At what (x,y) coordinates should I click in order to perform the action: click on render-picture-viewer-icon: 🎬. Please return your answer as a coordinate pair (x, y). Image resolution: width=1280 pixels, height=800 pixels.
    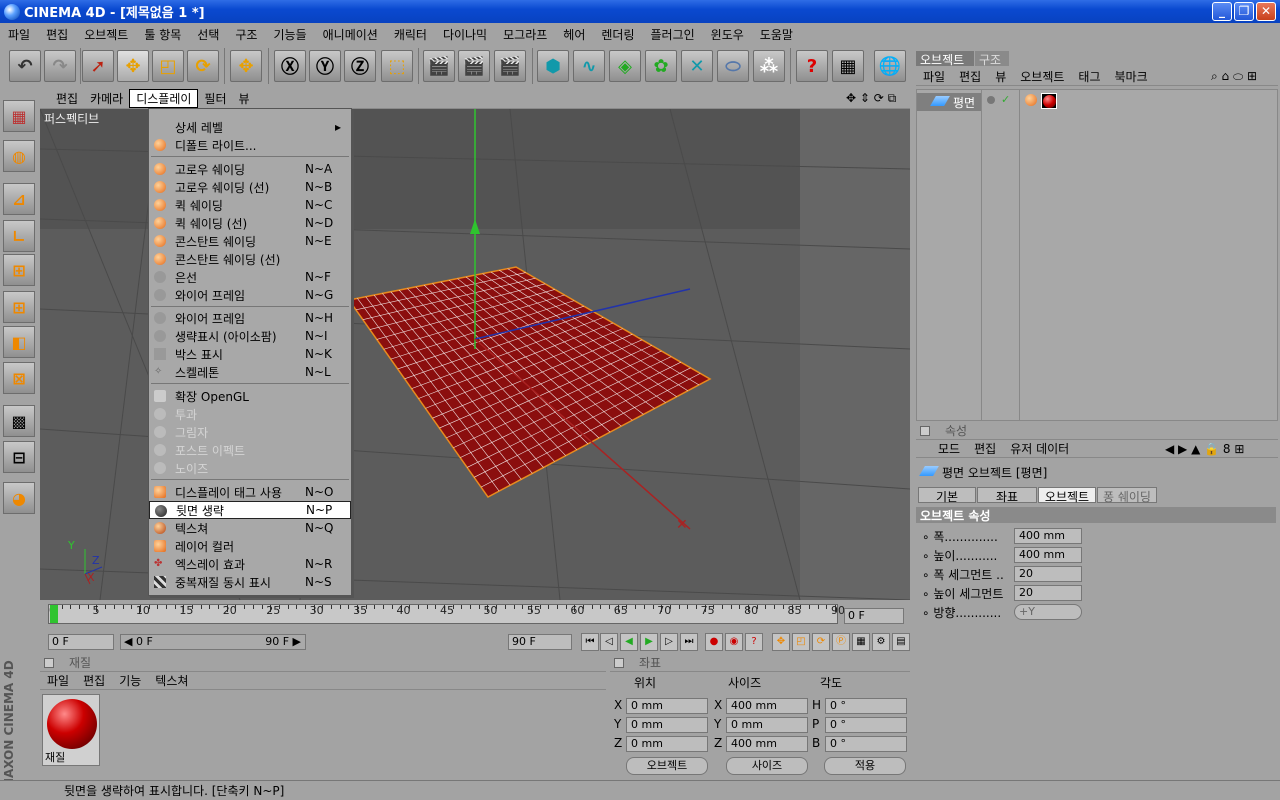
    Looking at the image, I should click on (474, 66).